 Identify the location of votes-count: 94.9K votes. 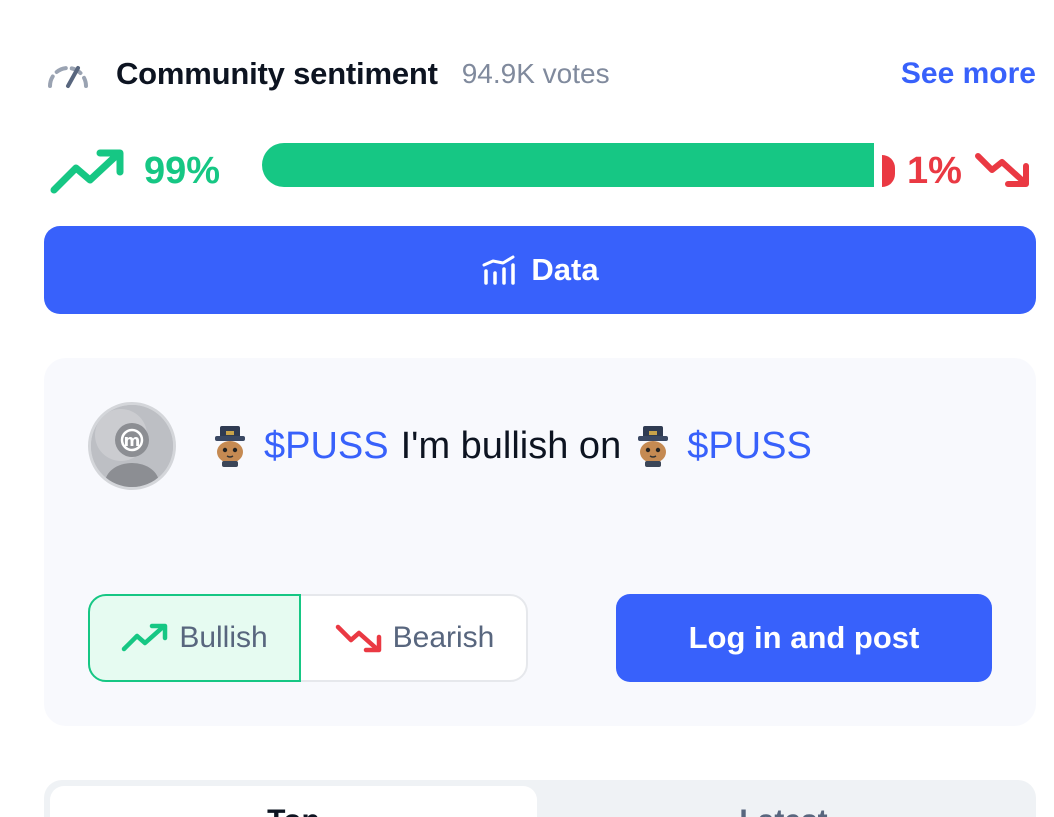
(535, 73).